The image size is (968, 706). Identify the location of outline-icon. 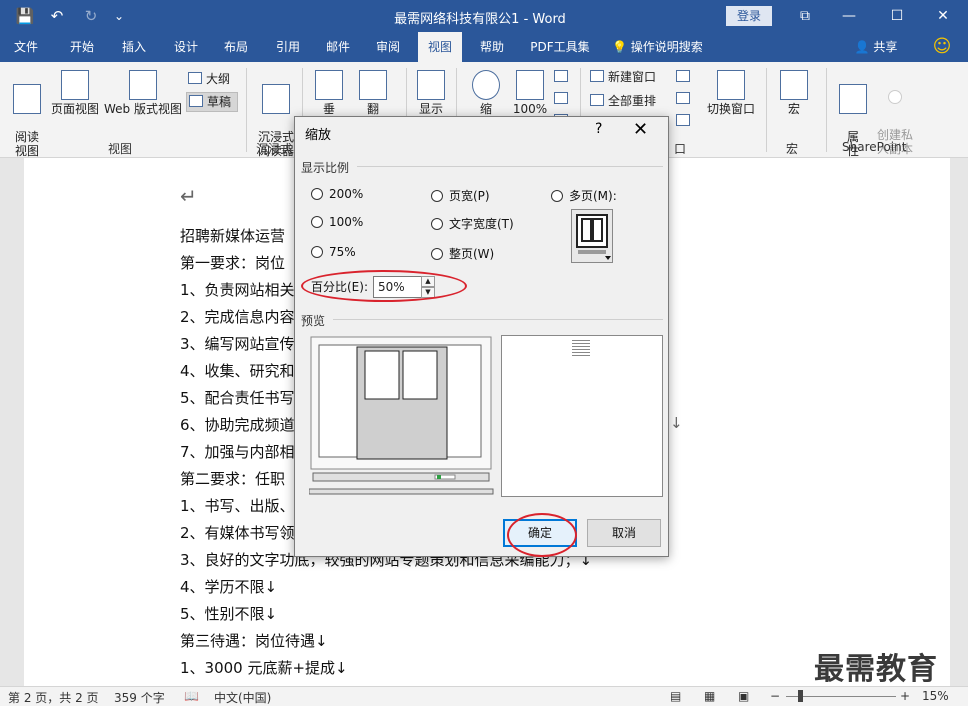
(195, 78).